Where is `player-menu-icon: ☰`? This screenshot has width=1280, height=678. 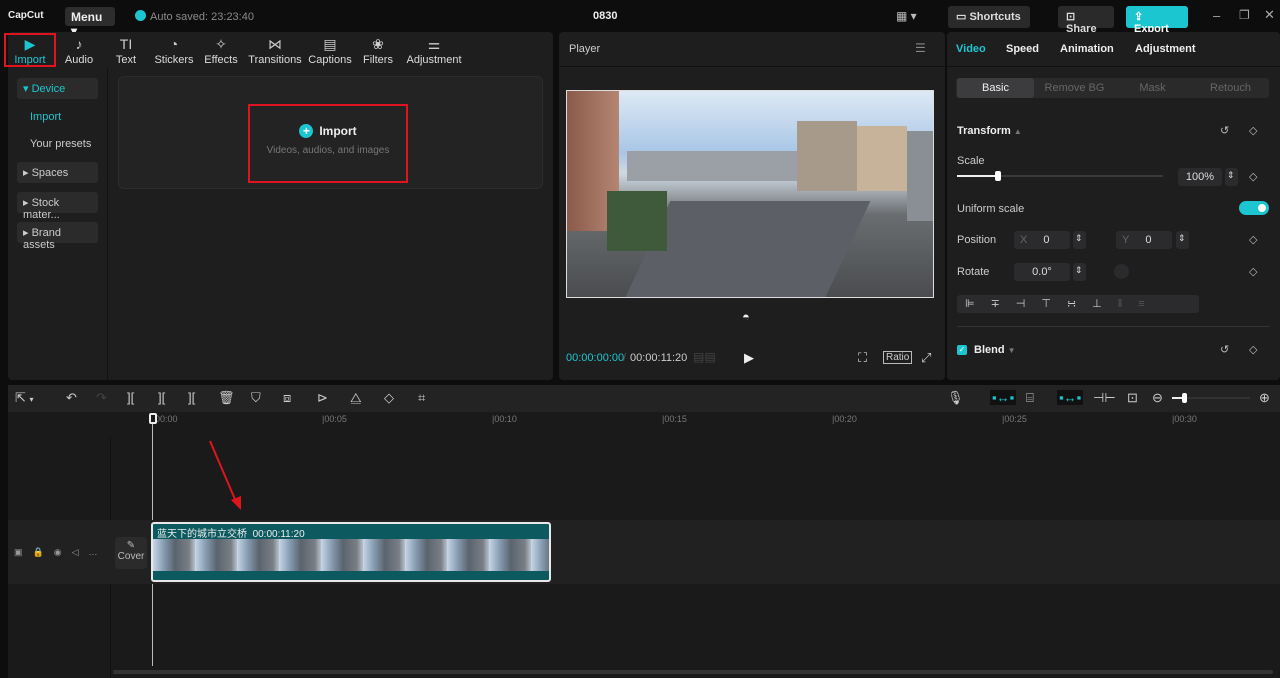
player-menu-icon: ☰ is located at coordinates (920, 48).